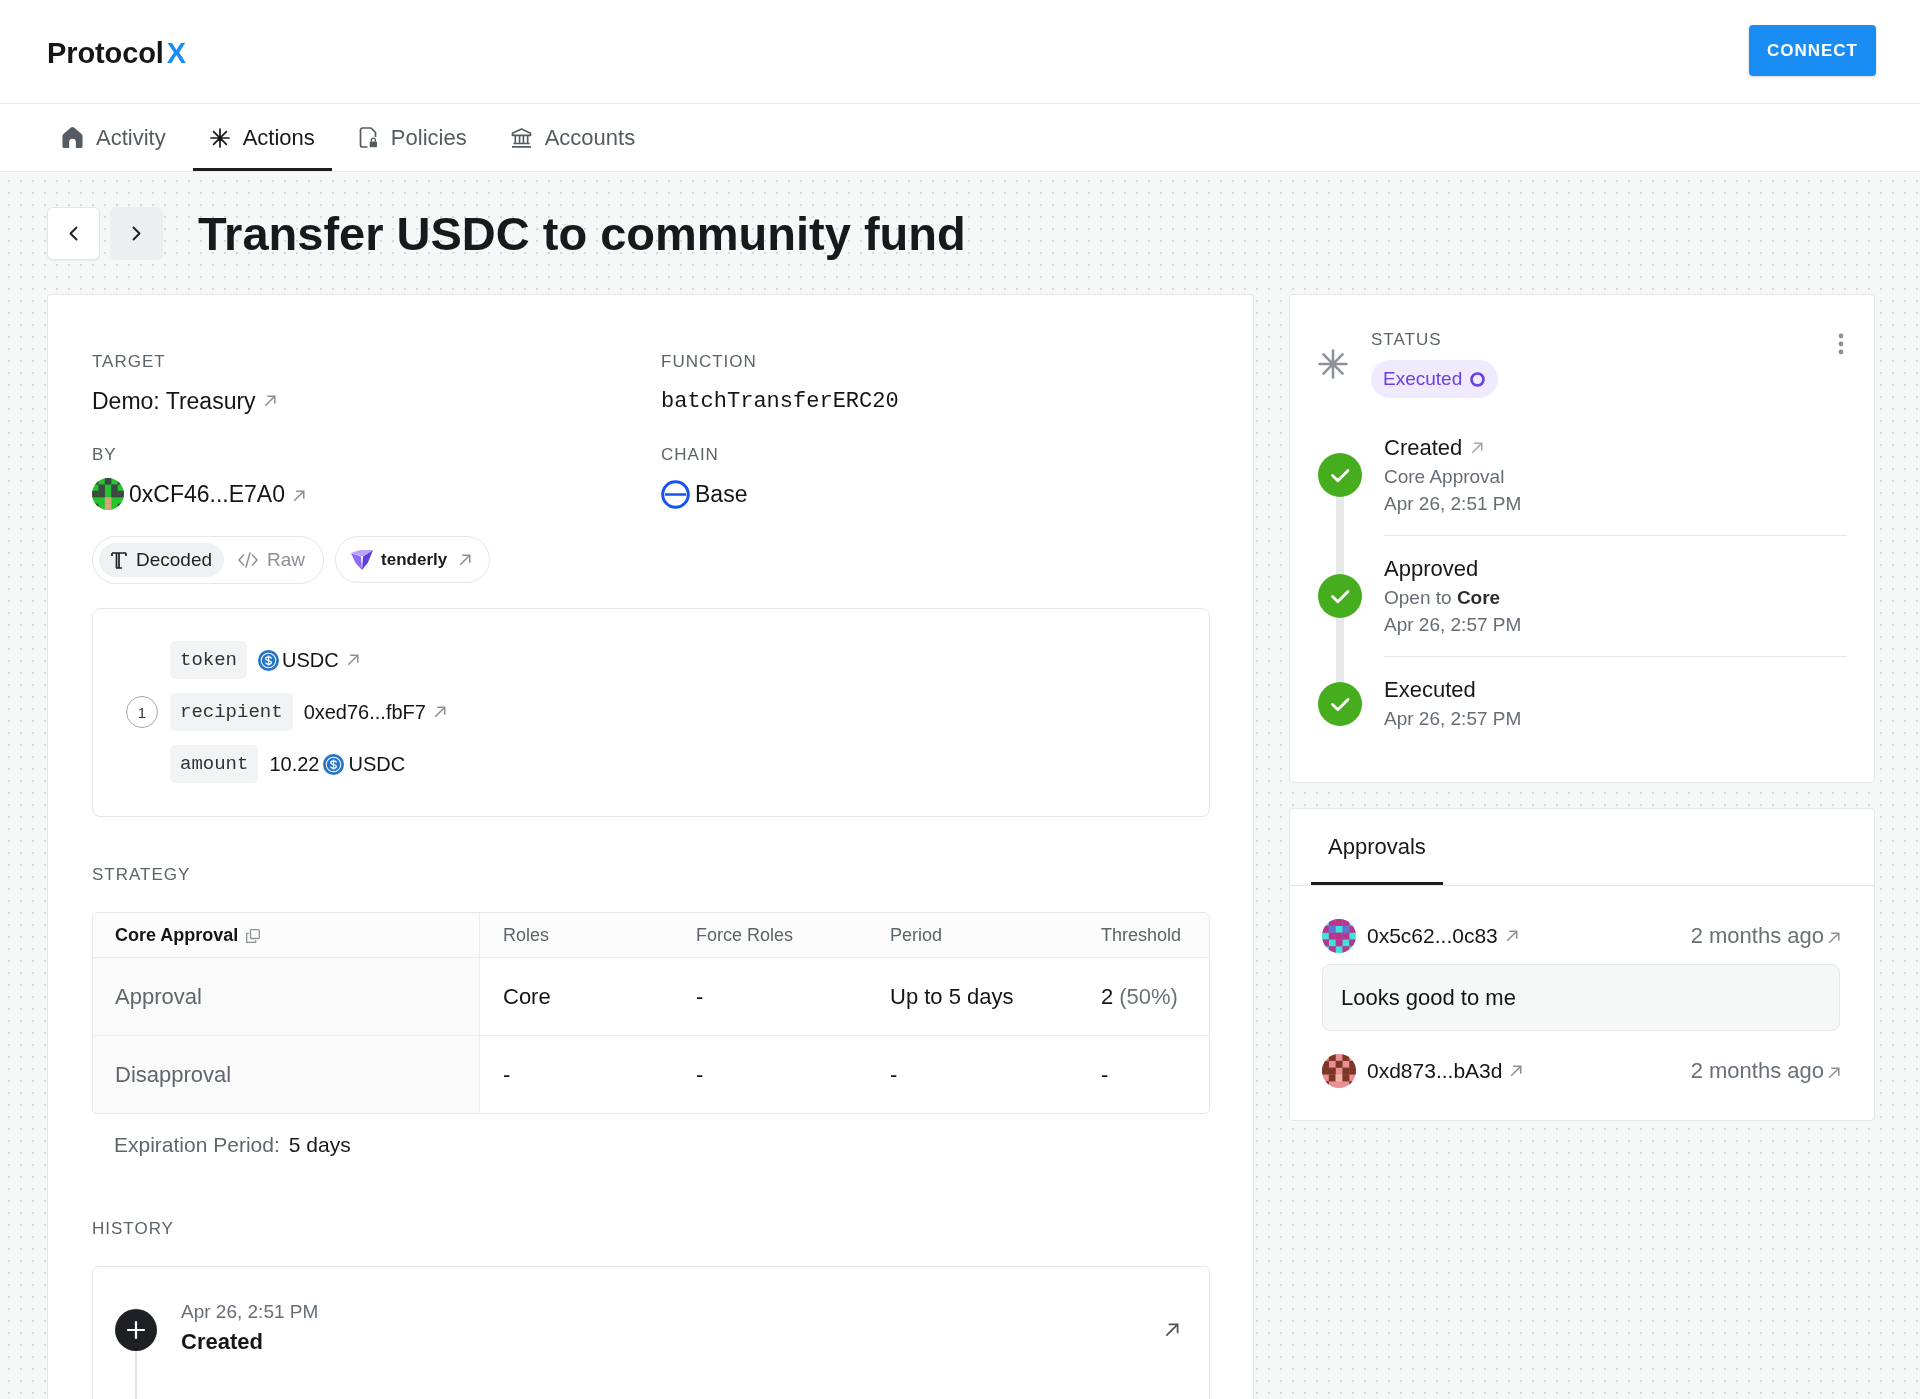 Image resolution: width=1920 pixels, height=1399 pixels. What do you see at coordinates (770, 997) in the screenshot?
I see `table-cell: -` at bounding box center [770, 997].